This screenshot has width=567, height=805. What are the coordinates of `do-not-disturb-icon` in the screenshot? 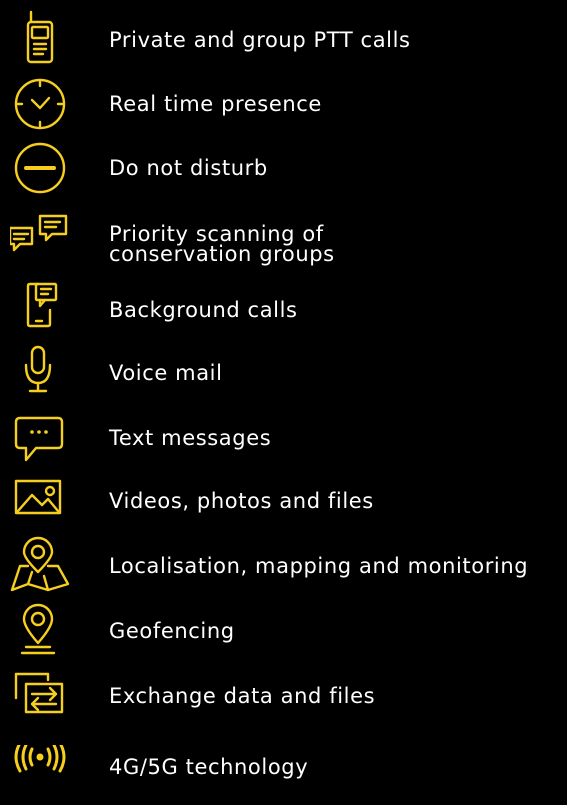 It's located at (40, 168).